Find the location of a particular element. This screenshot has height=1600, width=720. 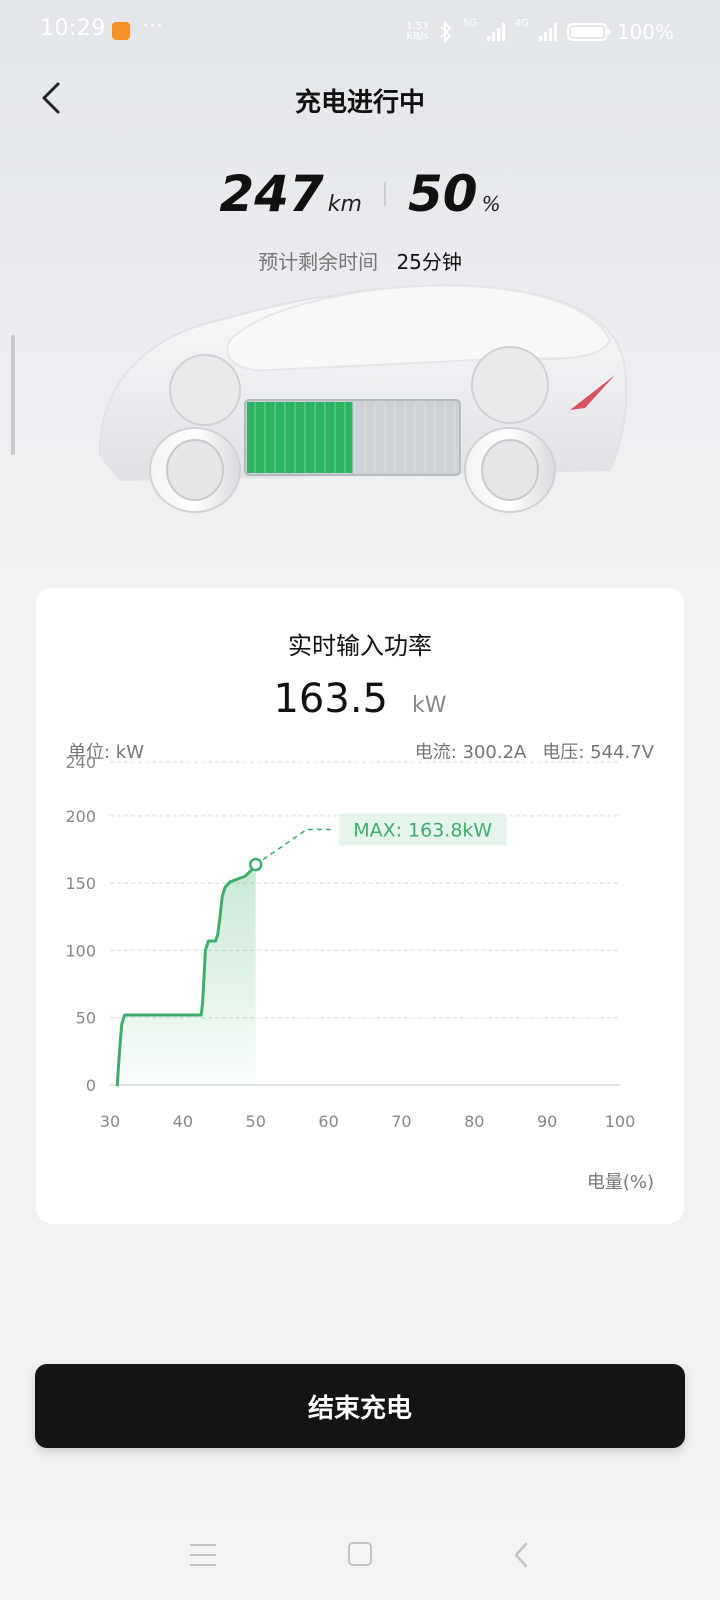

x-tick-label: 80 is located at coordinates (474, 1121).